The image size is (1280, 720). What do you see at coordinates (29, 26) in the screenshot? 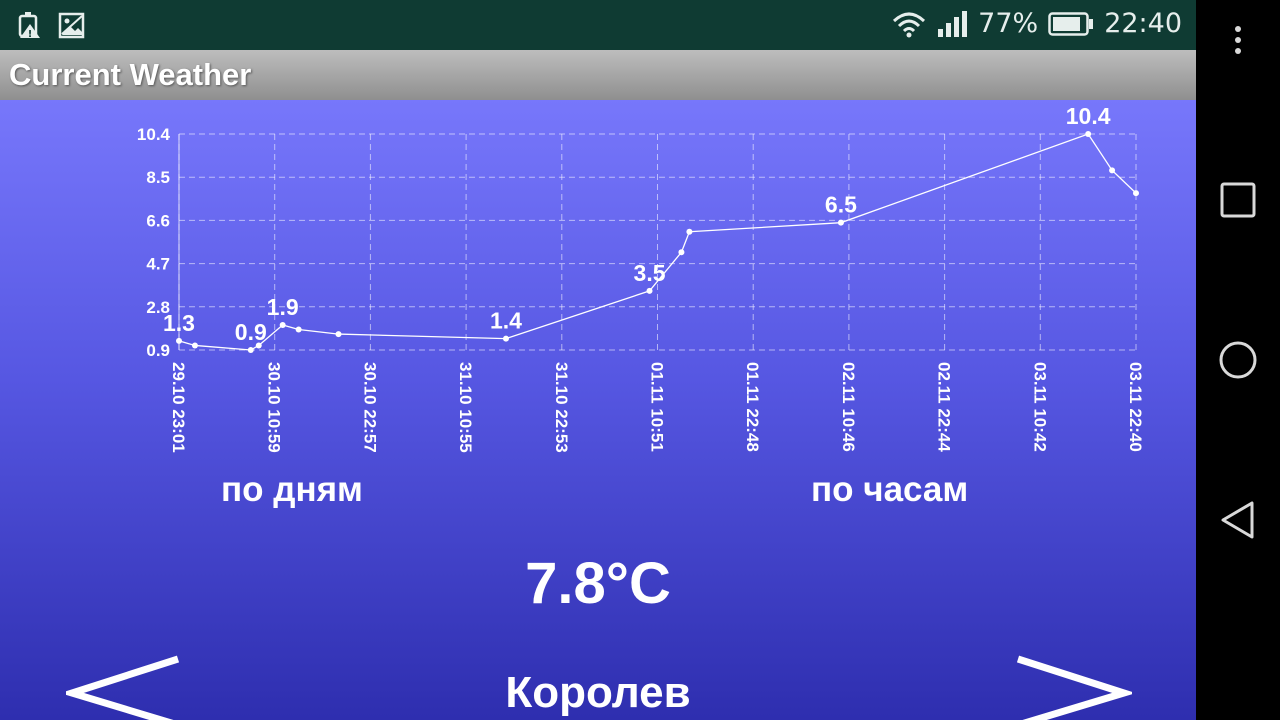
I see `battery-saver-icon: !` at bounding box center [29, 26].